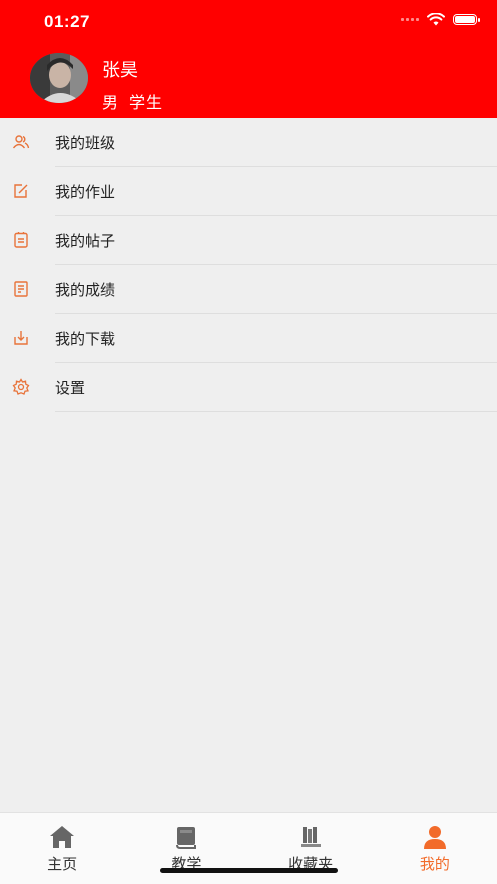 This screenshot has height=884, width=497. What do you see at coordinates (62, 837) in the screenshot?
I see `home-icon` at bounding box center [62, 837].